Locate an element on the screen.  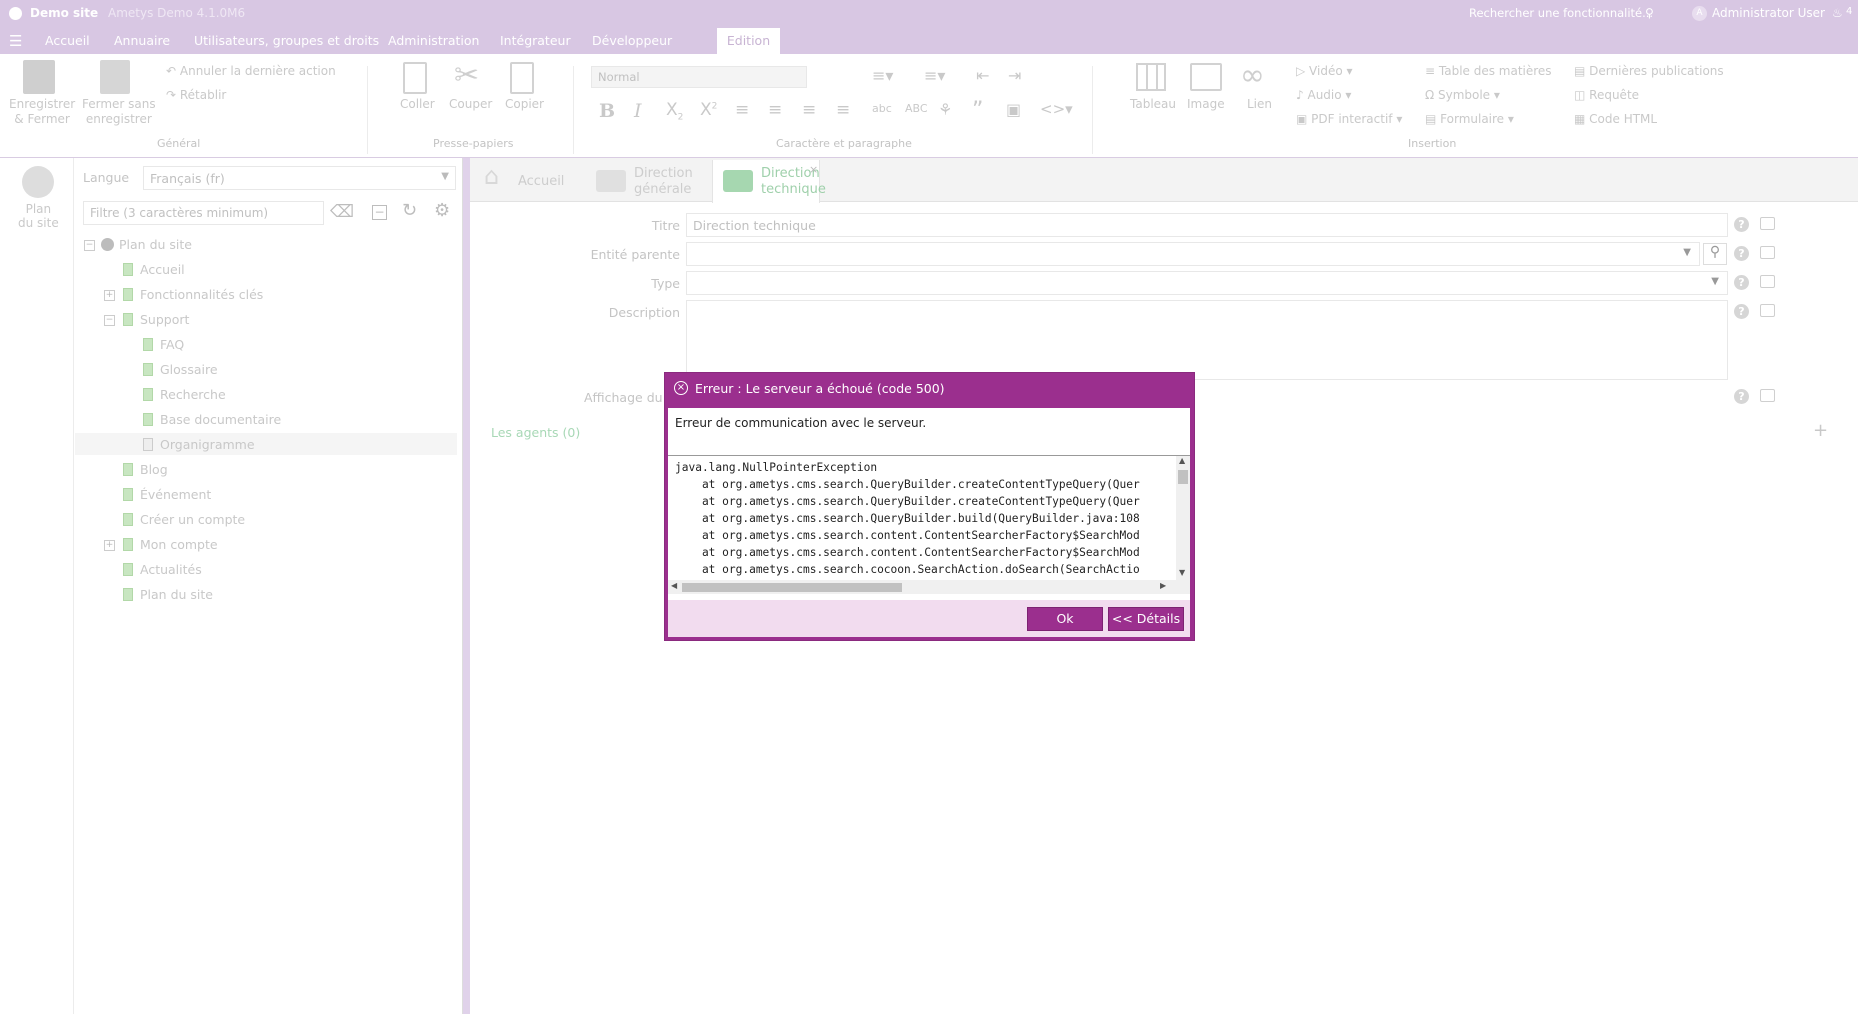
bell-icon: ♨ is located at coordinates (1837, 13).